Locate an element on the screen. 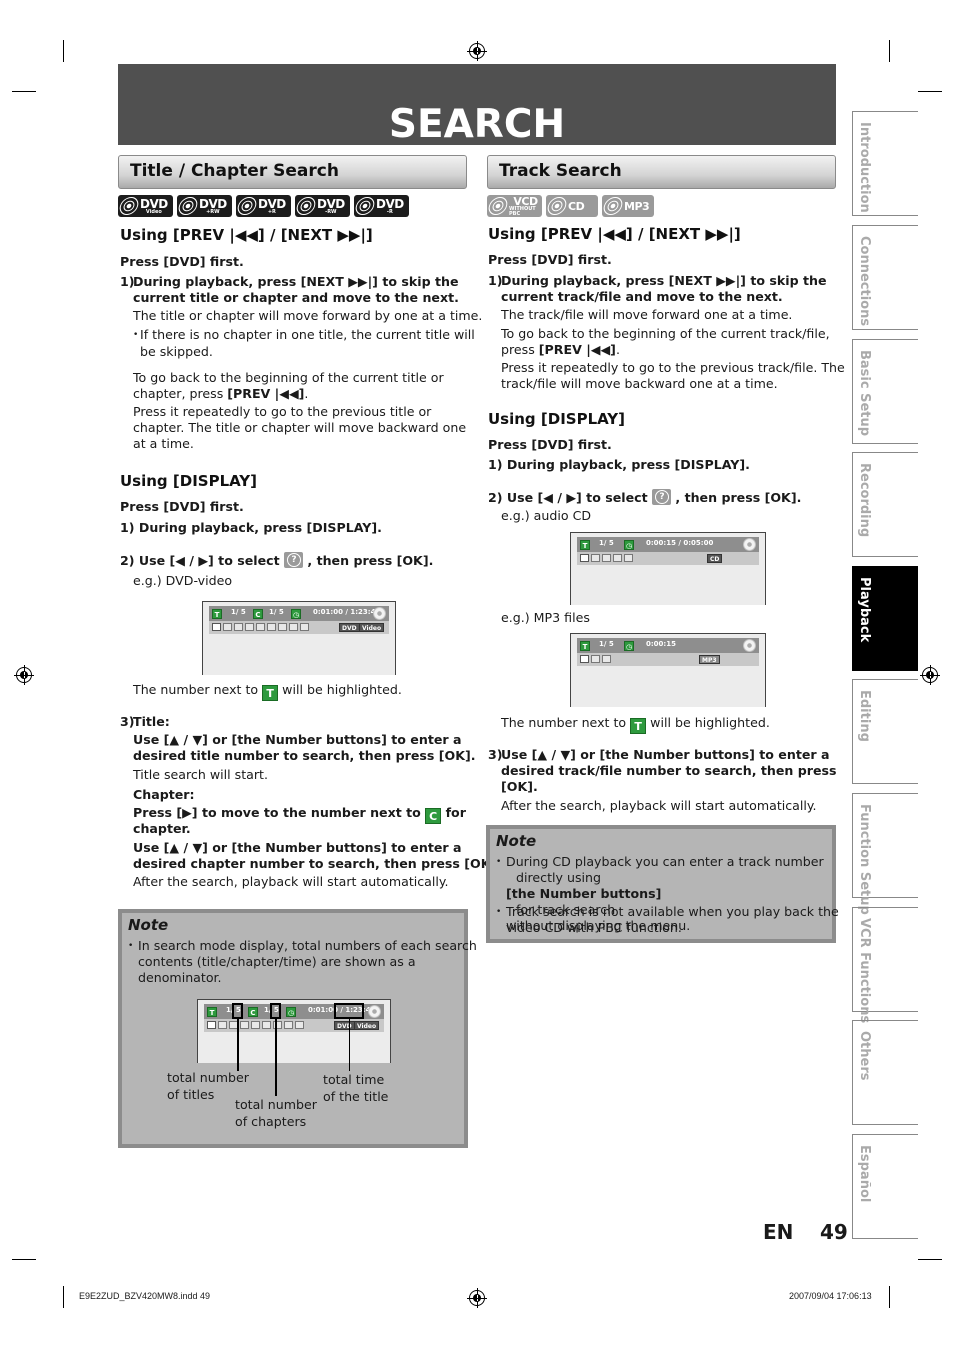 The height and width of the screenshot is (1351, 954). page-banner: SEARCH is located at coordinates (477, 105).